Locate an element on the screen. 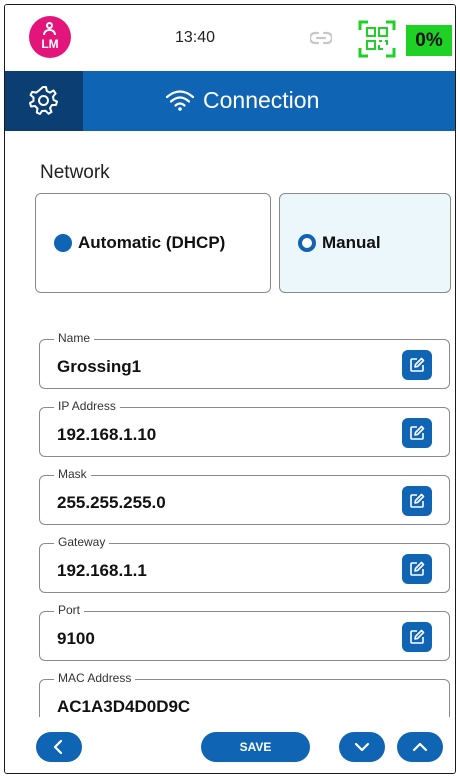 The image size is (460, 782). user-avatar: LM is located at coordinates (50, 37).